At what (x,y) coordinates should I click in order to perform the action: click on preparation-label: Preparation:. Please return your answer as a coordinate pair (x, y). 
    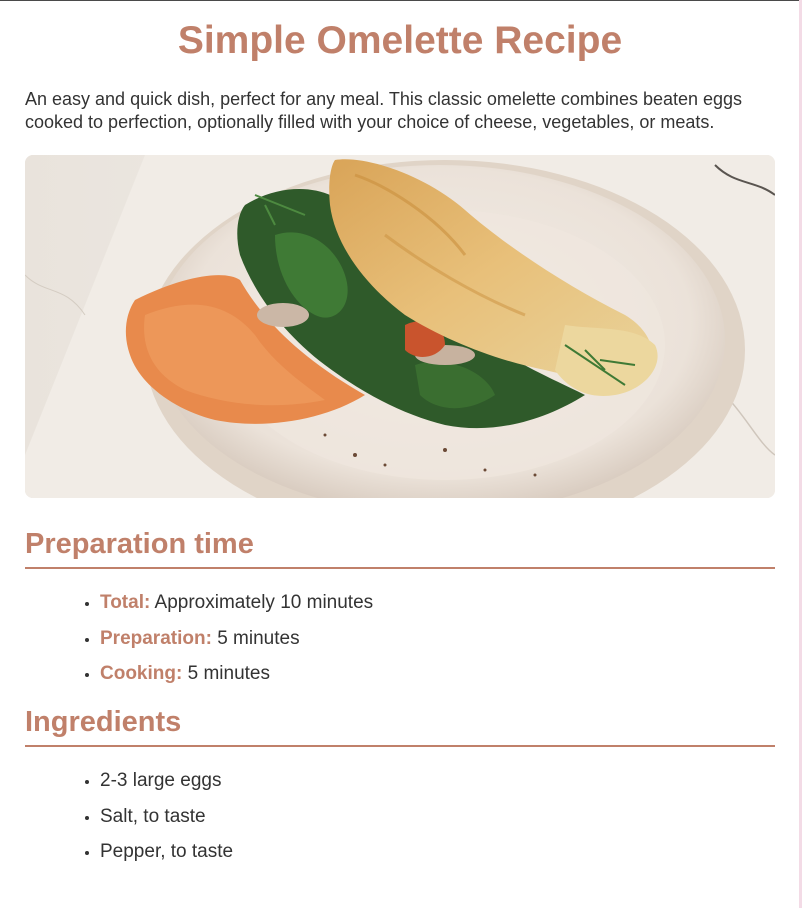
    Looking at the image, I should click on (156, 638).